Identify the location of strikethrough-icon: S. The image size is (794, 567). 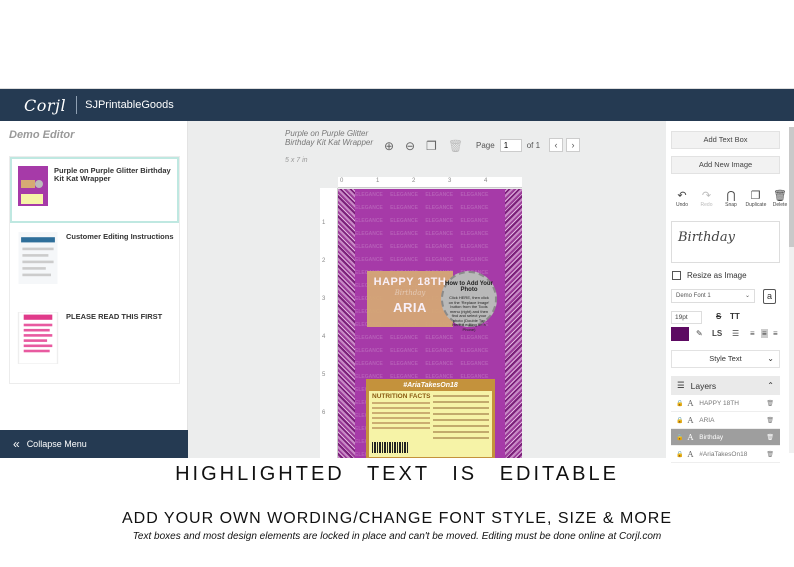
(718, 316).